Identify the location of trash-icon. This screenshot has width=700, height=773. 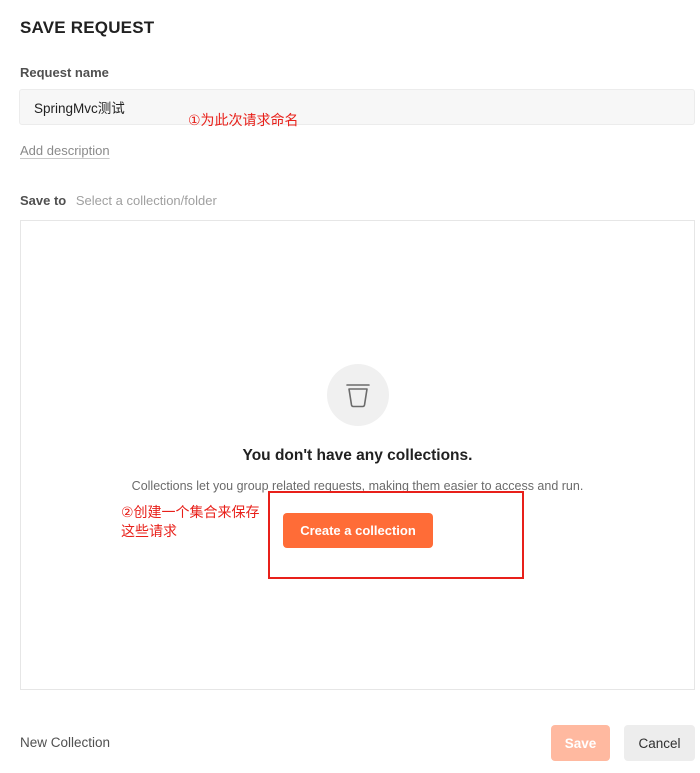
(358, 396).